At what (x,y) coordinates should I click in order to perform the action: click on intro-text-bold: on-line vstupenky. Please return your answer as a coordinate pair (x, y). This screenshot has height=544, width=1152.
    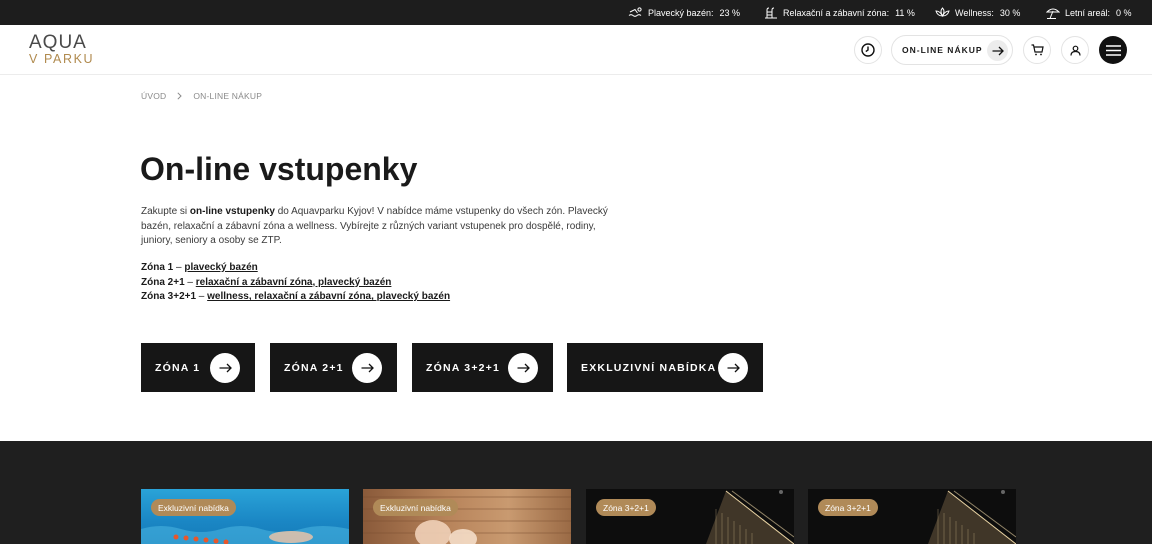
    Looking at the image, I should click on (232, 211).